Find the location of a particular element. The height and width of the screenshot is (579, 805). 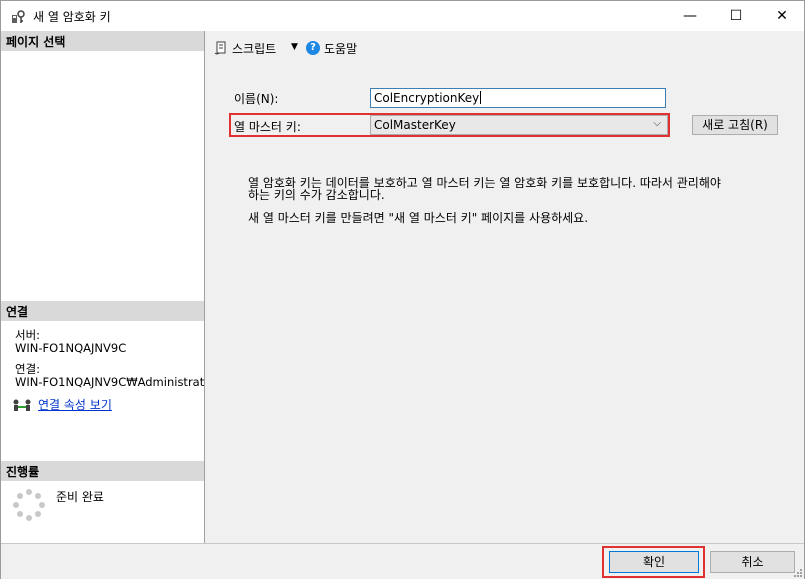

minimize-button: — is located at coordinates (690, 16).